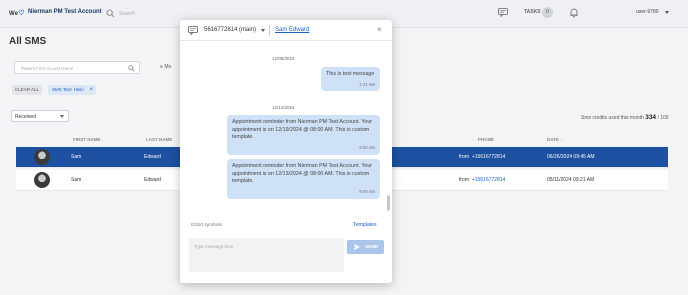 The width and height of the screenshot is (688, 295). Describe the element at coordinates (206, 225) in the screenshot. I see `symbol-counter: 0/320 symbols` at that location.